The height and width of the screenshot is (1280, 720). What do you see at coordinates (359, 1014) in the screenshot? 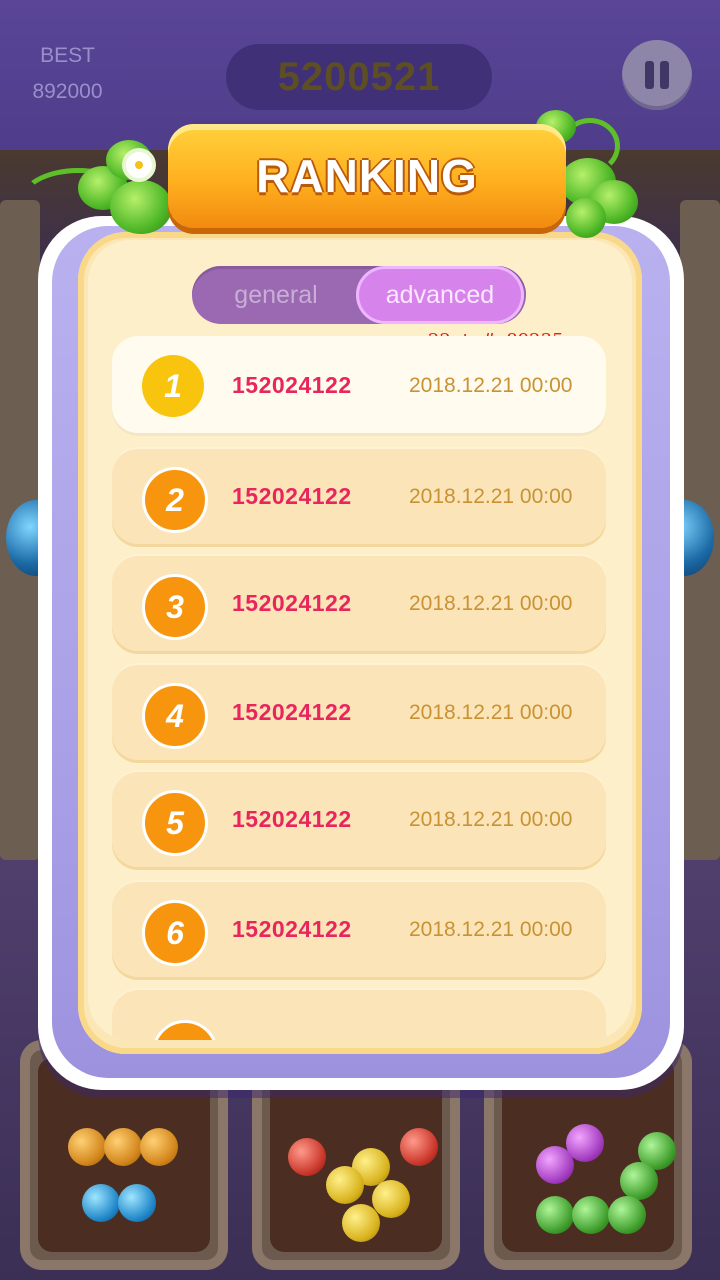
I see `list-item` at bounding box center [359, 1014].